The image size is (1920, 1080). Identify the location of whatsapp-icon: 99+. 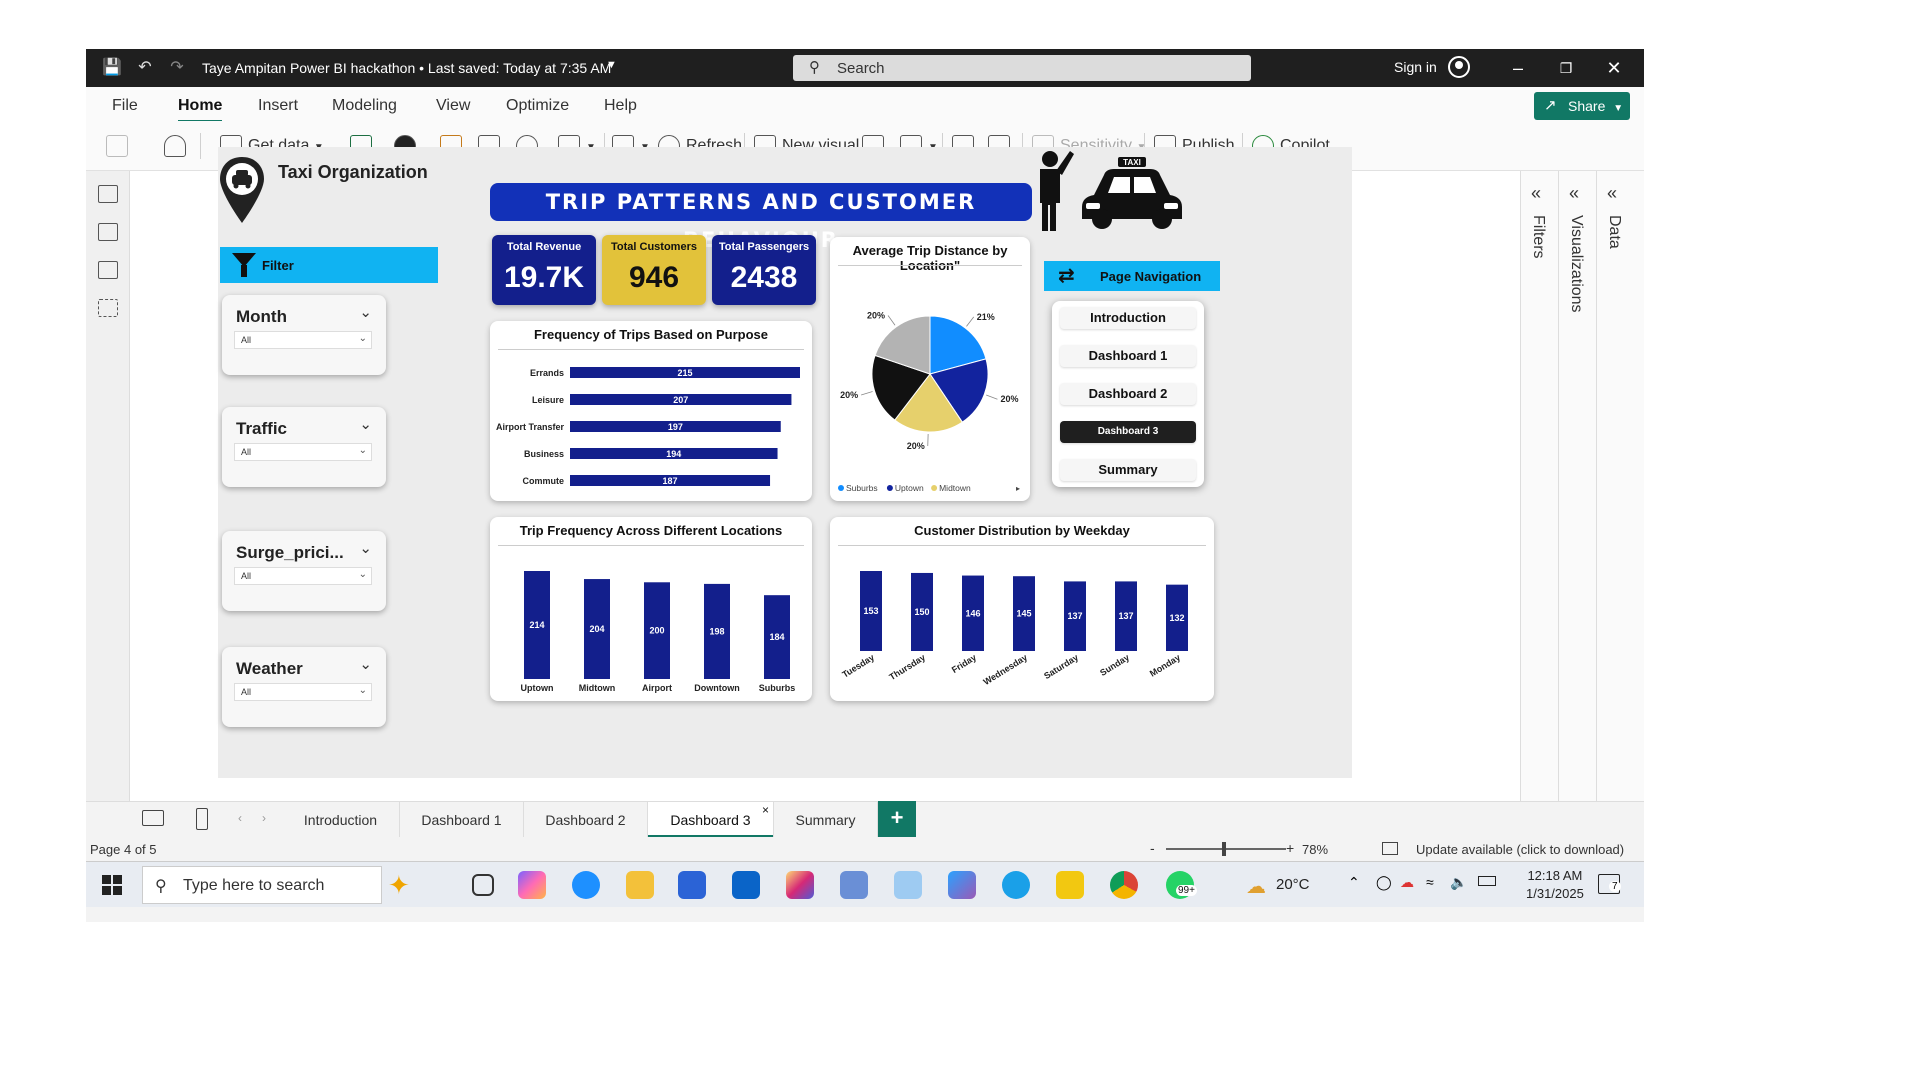
(1181, 885).